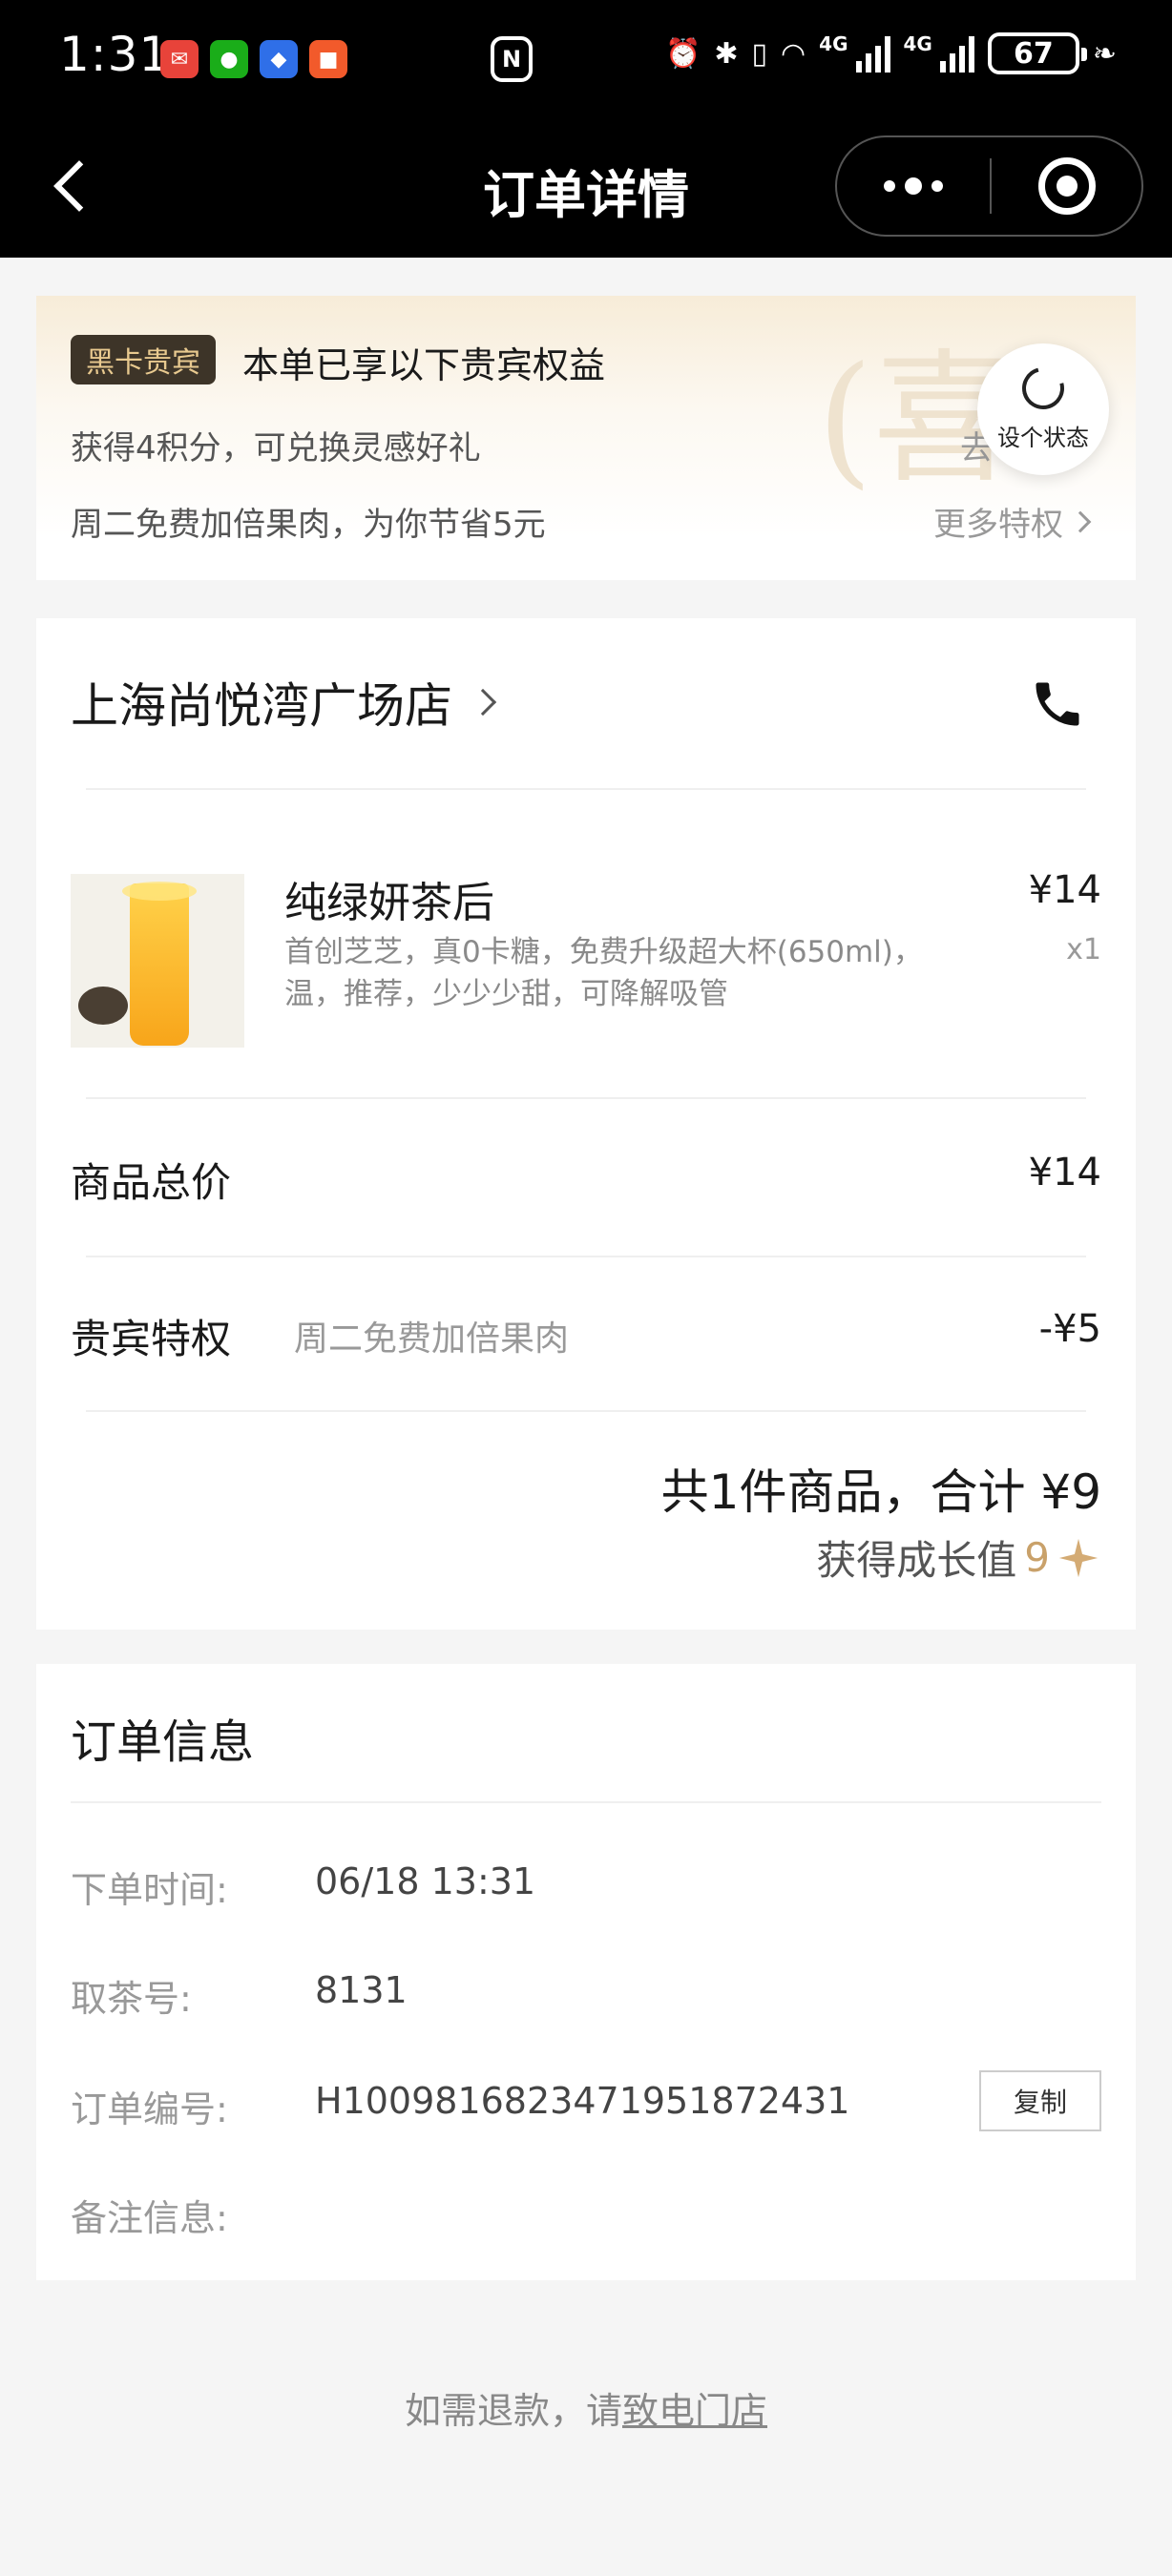 The image size is (1172, 2576). Describe the element at coordinates (131, 1999) in the screenshot. I see `pickup-number-label: 取茶号:` at that location.